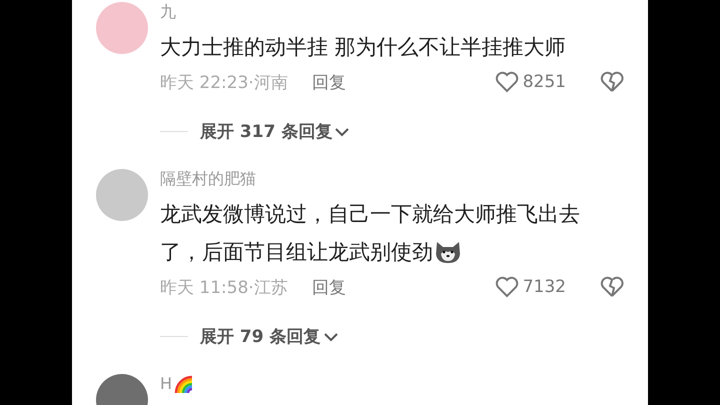 The image size is (720, 405). Describe the element at coordinates (363, 47) in the screenshot. I see `comment-text: 大力士推的动半挂 那为什么不让半挂推大师` at that location.